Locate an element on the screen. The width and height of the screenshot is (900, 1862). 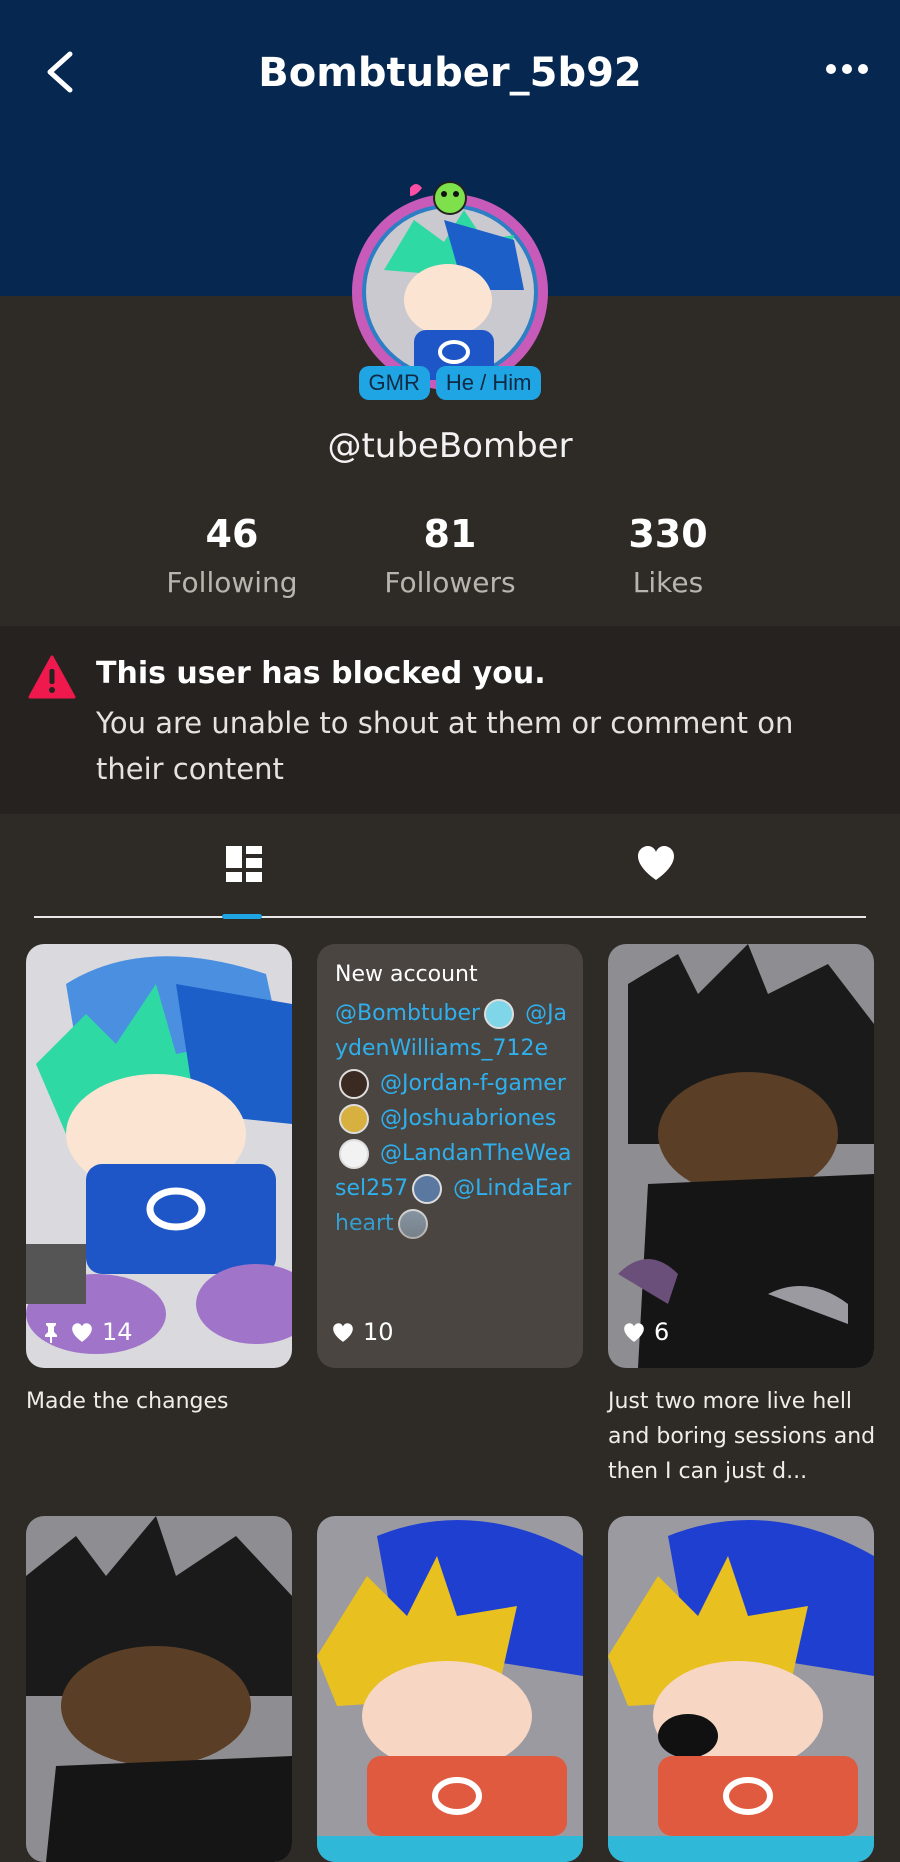
grid-icon is located at coordinates (244, 864).